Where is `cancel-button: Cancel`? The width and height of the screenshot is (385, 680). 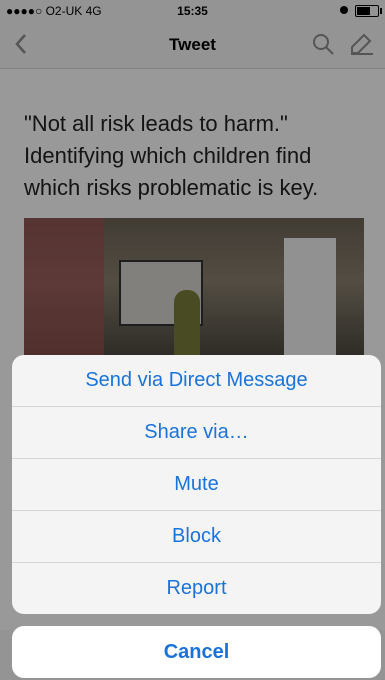
cancel-button: Cancel is located at coordinates (196, 652).